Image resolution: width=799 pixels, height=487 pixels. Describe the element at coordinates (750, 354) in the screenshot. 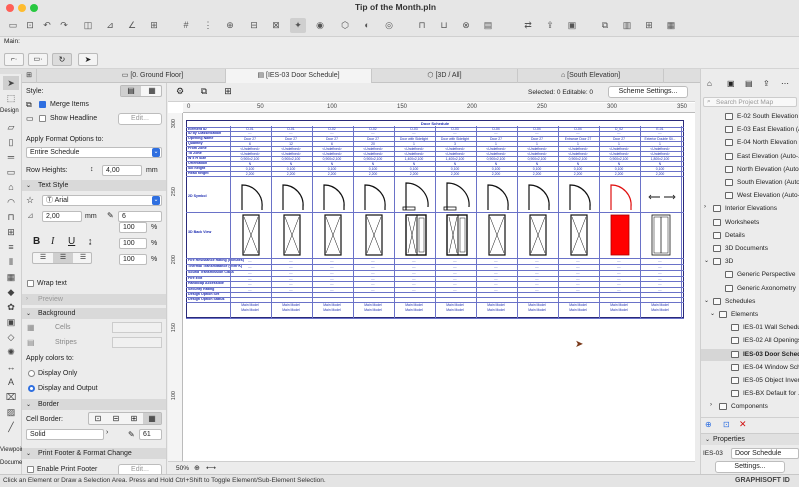

I see `tree-item: IES-03 Door Schedule` at that location.